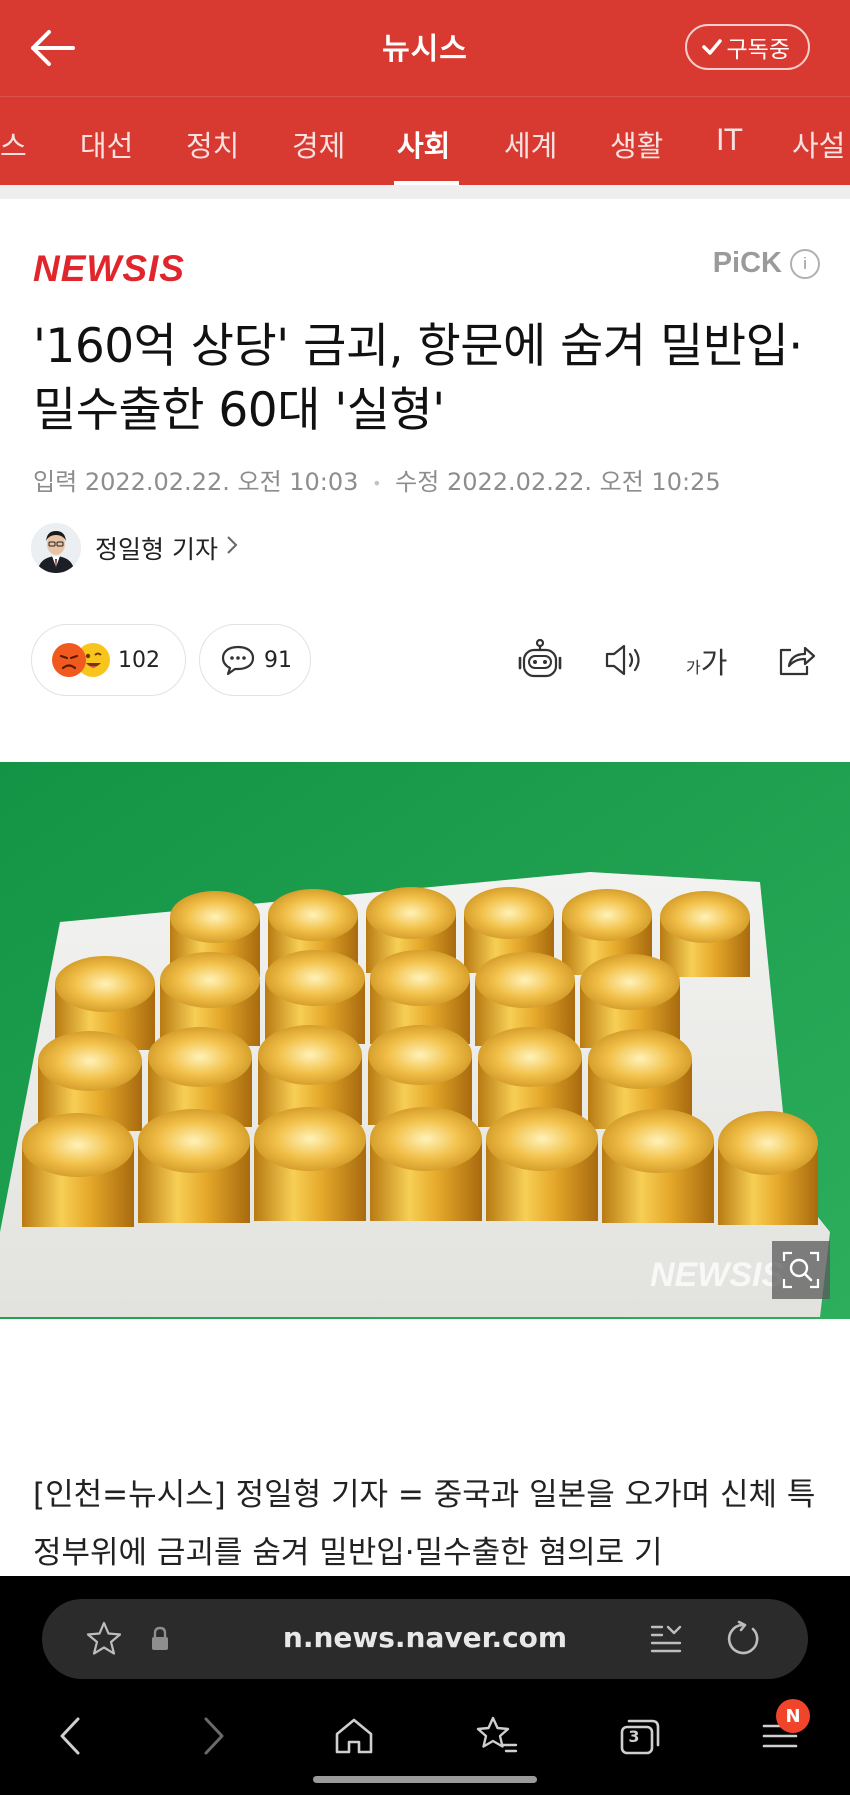 This screenshot has width=850, height=1795. What do you see at coordinates (747, 263) in the screenshot?
I see `pick-label: PiCK` at bounding box center [747, 263].